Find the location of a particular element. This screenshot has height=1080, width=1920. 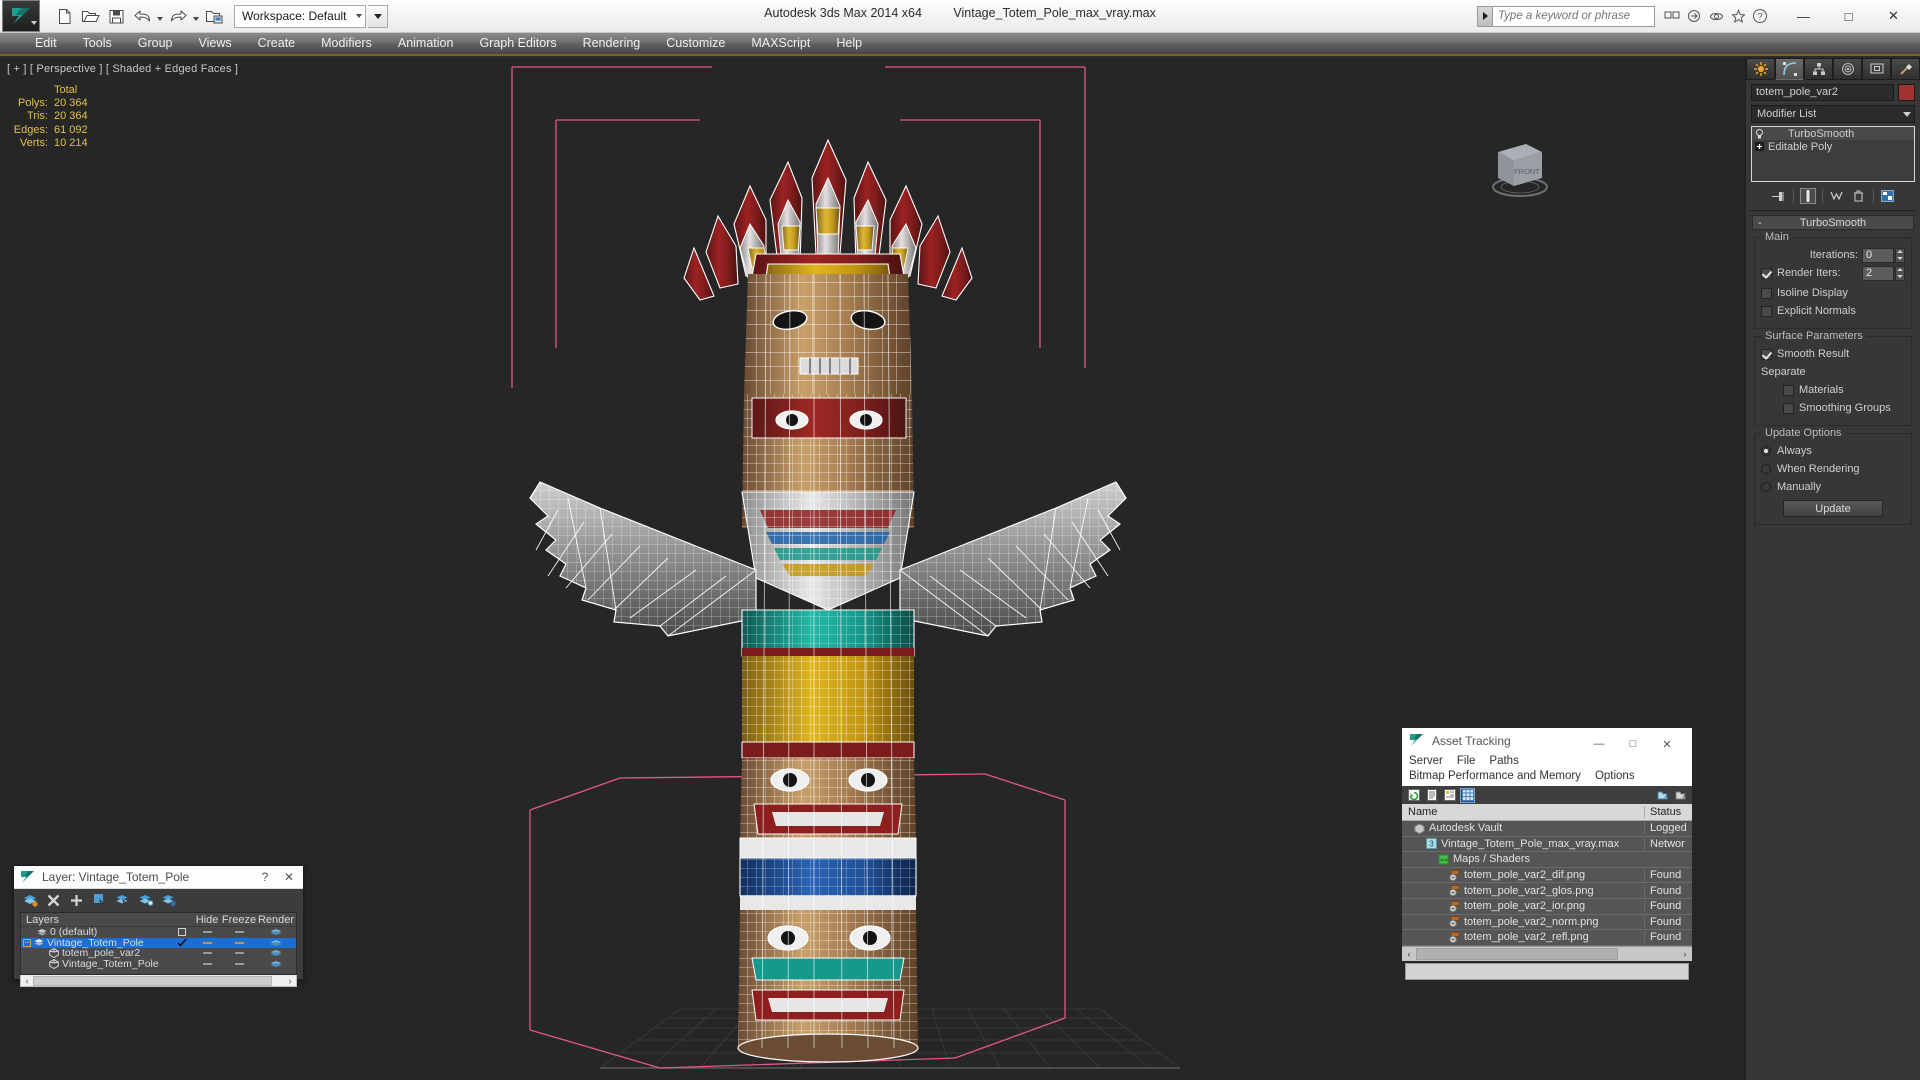

delete-layer-icon is located at coordinates (53, 900).